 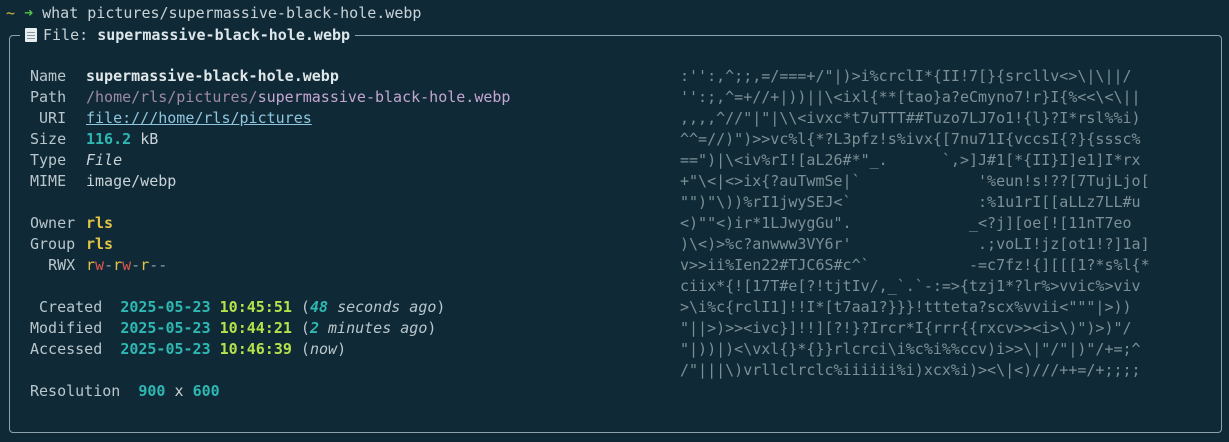 What do you see at coordinates (109, 139) in the screenshot?
I see `size-number: 116.2` at bounding box center [109, 139].